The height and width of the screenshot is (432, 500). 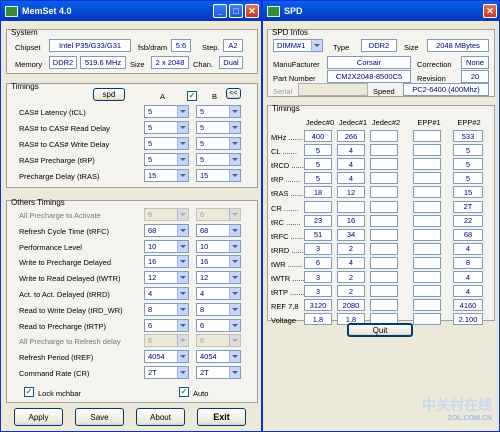 What do you see at coordinates (181, 45) in the screenshot?
I see `fsb-field: 5:6` at bounding box center [181, 45].